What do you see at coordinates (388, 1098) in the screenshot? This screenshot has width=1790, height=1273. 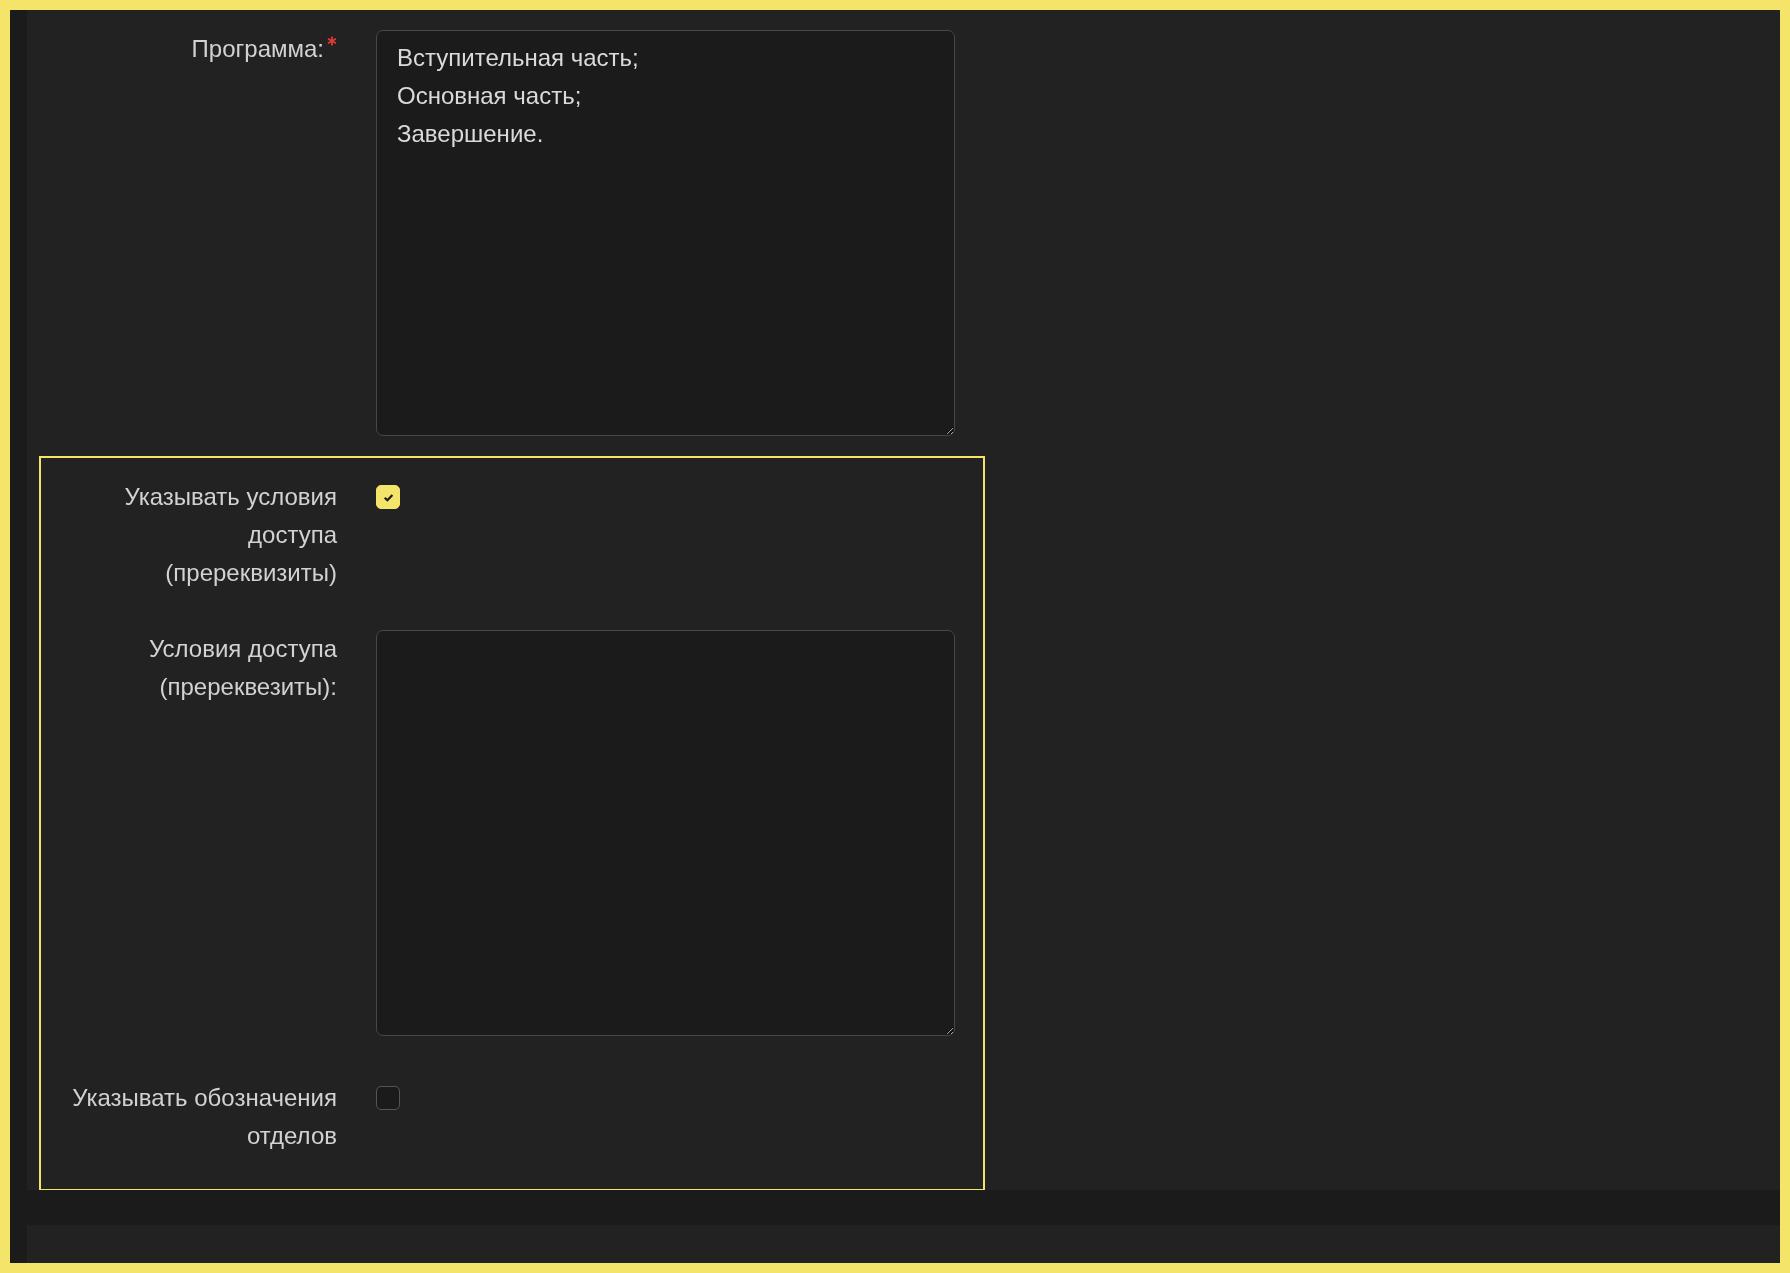 I see `checkbox` at bounding box center [388, 1098].